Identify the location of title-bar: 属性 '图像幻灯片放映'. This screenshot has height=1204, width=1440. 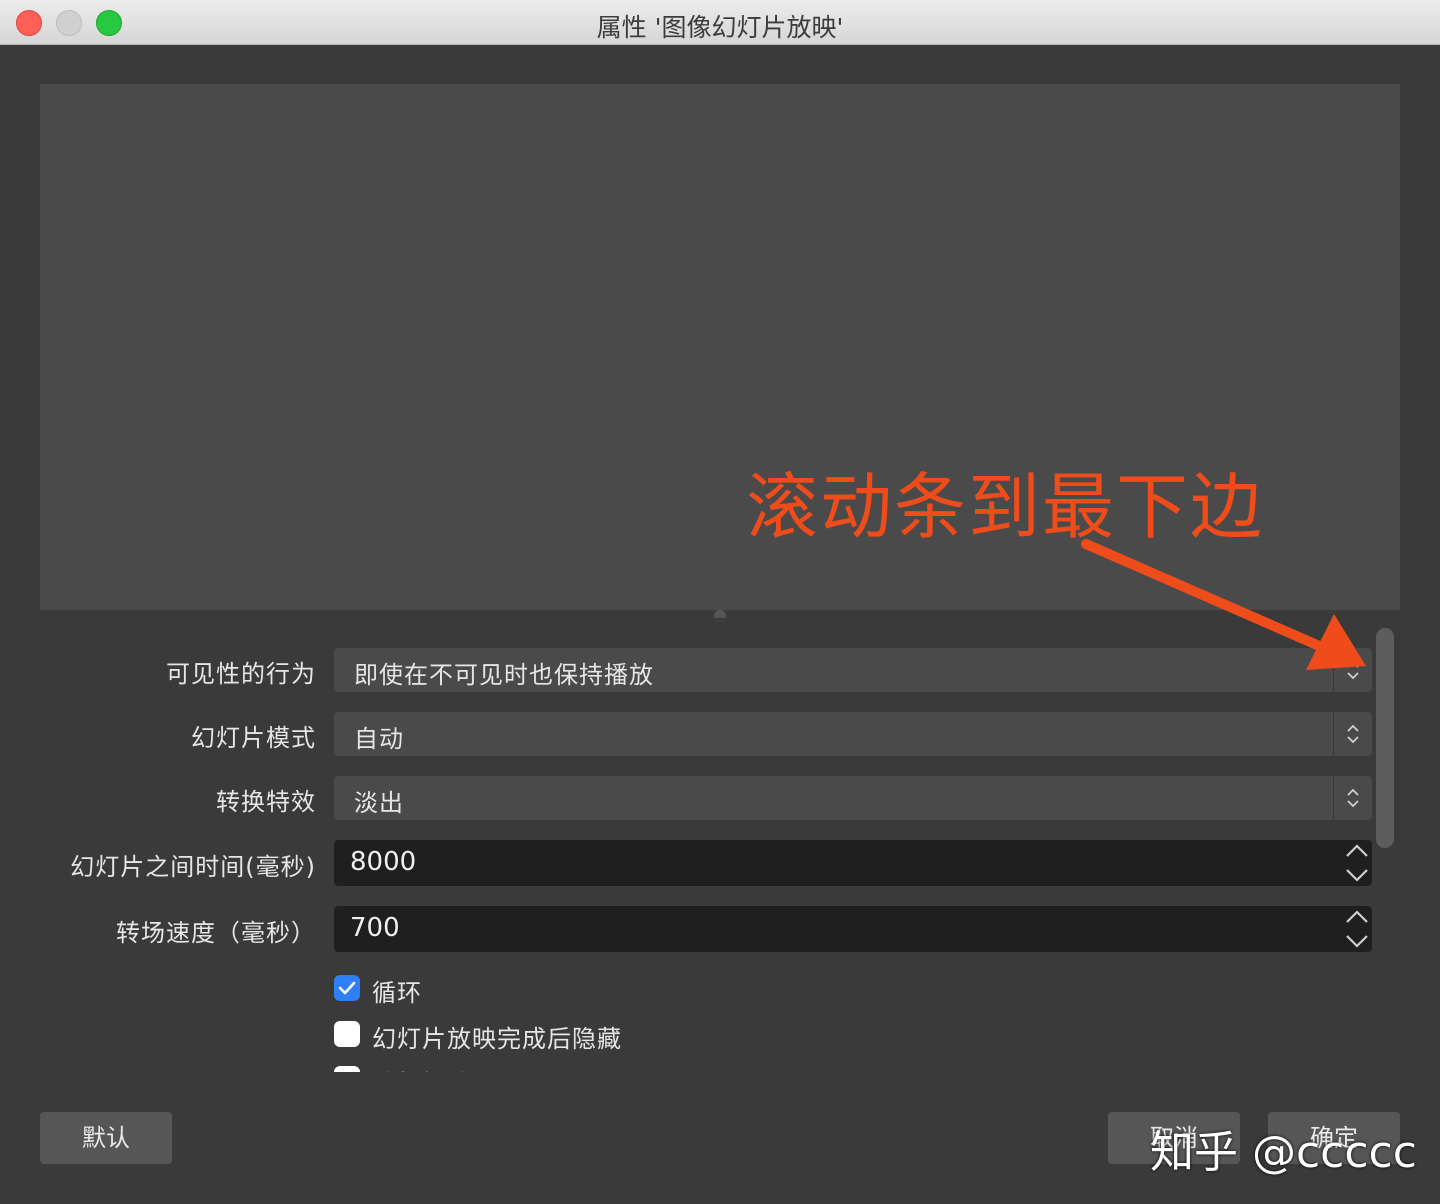
(720, 22).